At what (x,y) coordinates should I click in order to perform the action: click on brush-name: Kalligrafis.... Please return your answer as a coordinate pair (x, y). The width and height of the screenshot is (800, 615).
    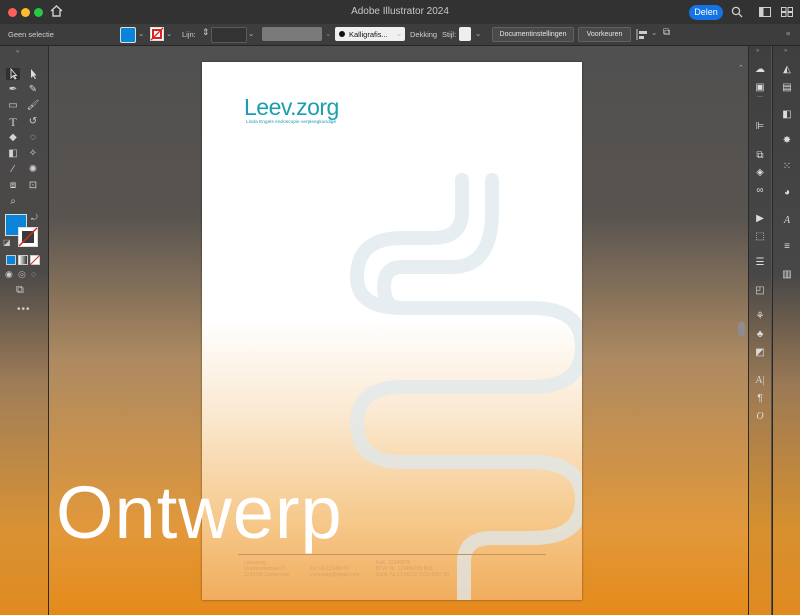
    Looking at the image, I should click on (368, 34).